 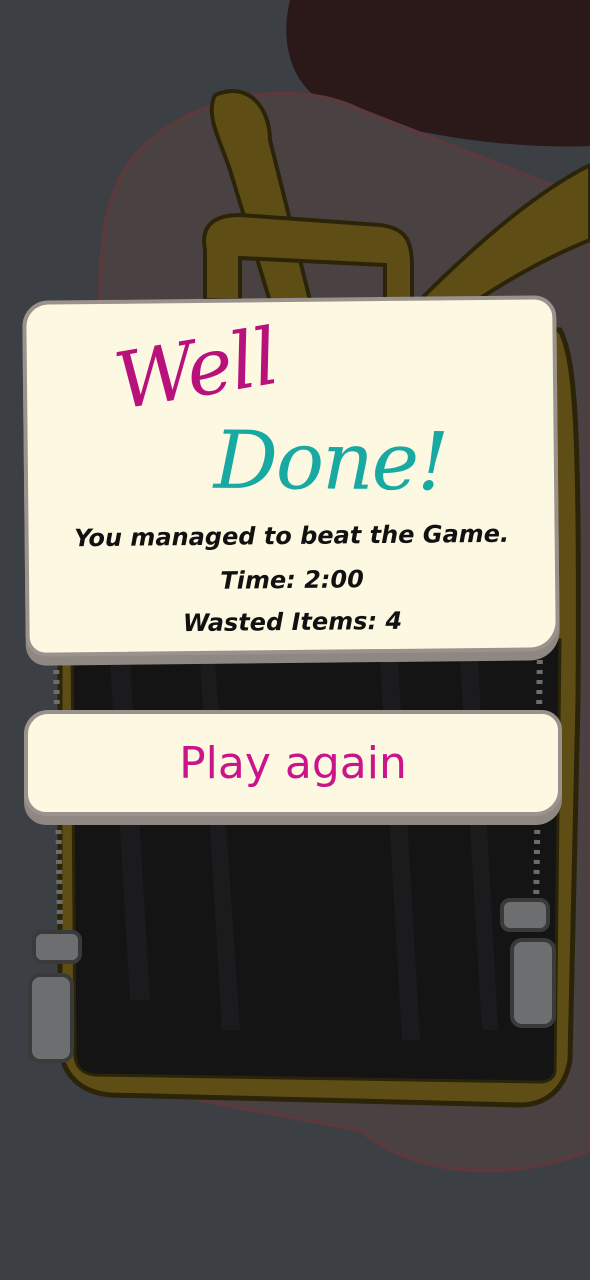 I want to click on wasted-items-label: Wasted Items:, so click(x=280, y=622).